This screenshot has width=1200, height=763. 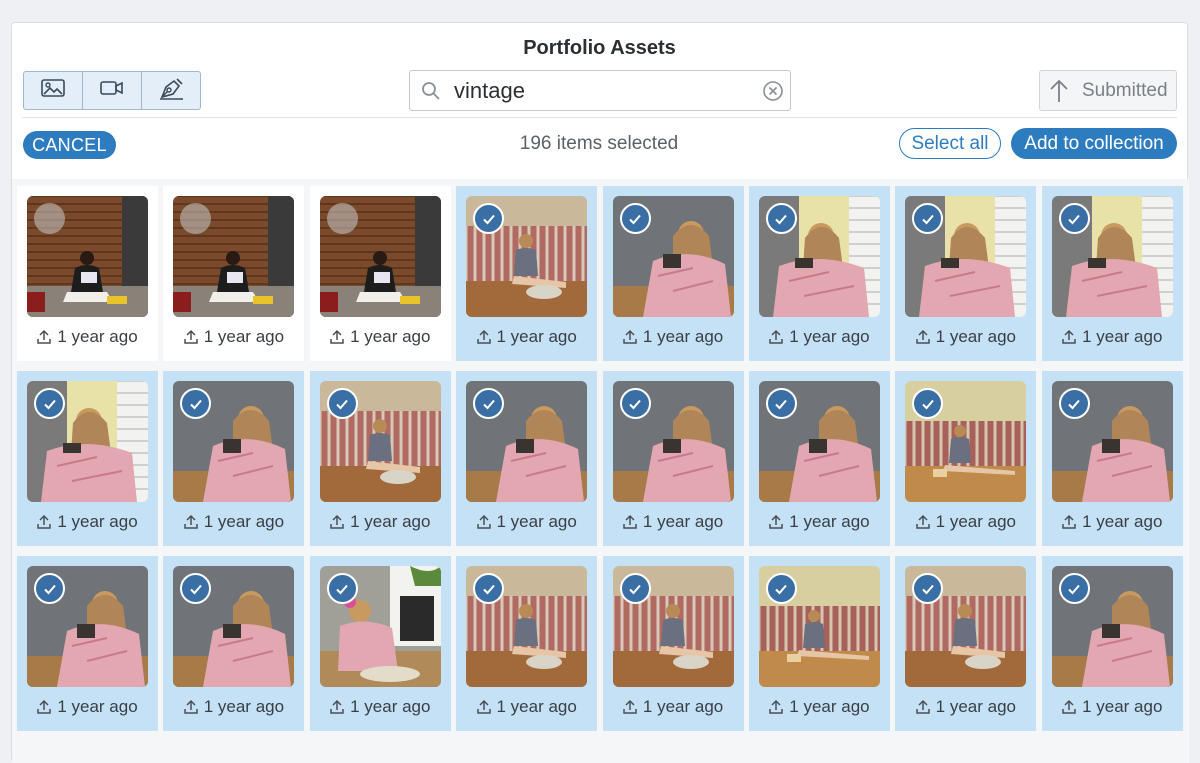 What do you see at coordinates (1059, 91) in the screenshot?
I see `arrow-up-icon` at bounding box center [1059, 91].